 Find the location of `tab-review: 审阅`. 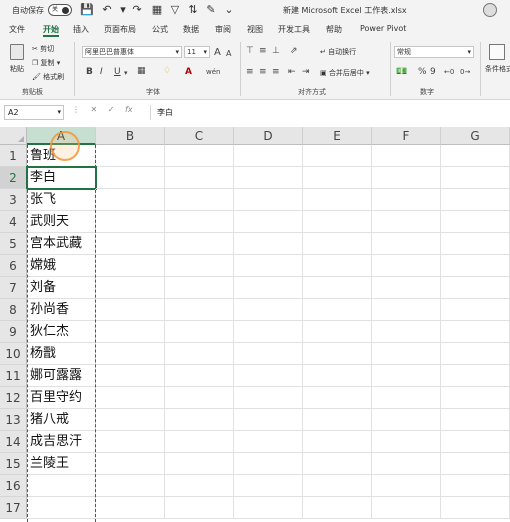

tab-review: 审阅 is located at coordinates (223, 29).